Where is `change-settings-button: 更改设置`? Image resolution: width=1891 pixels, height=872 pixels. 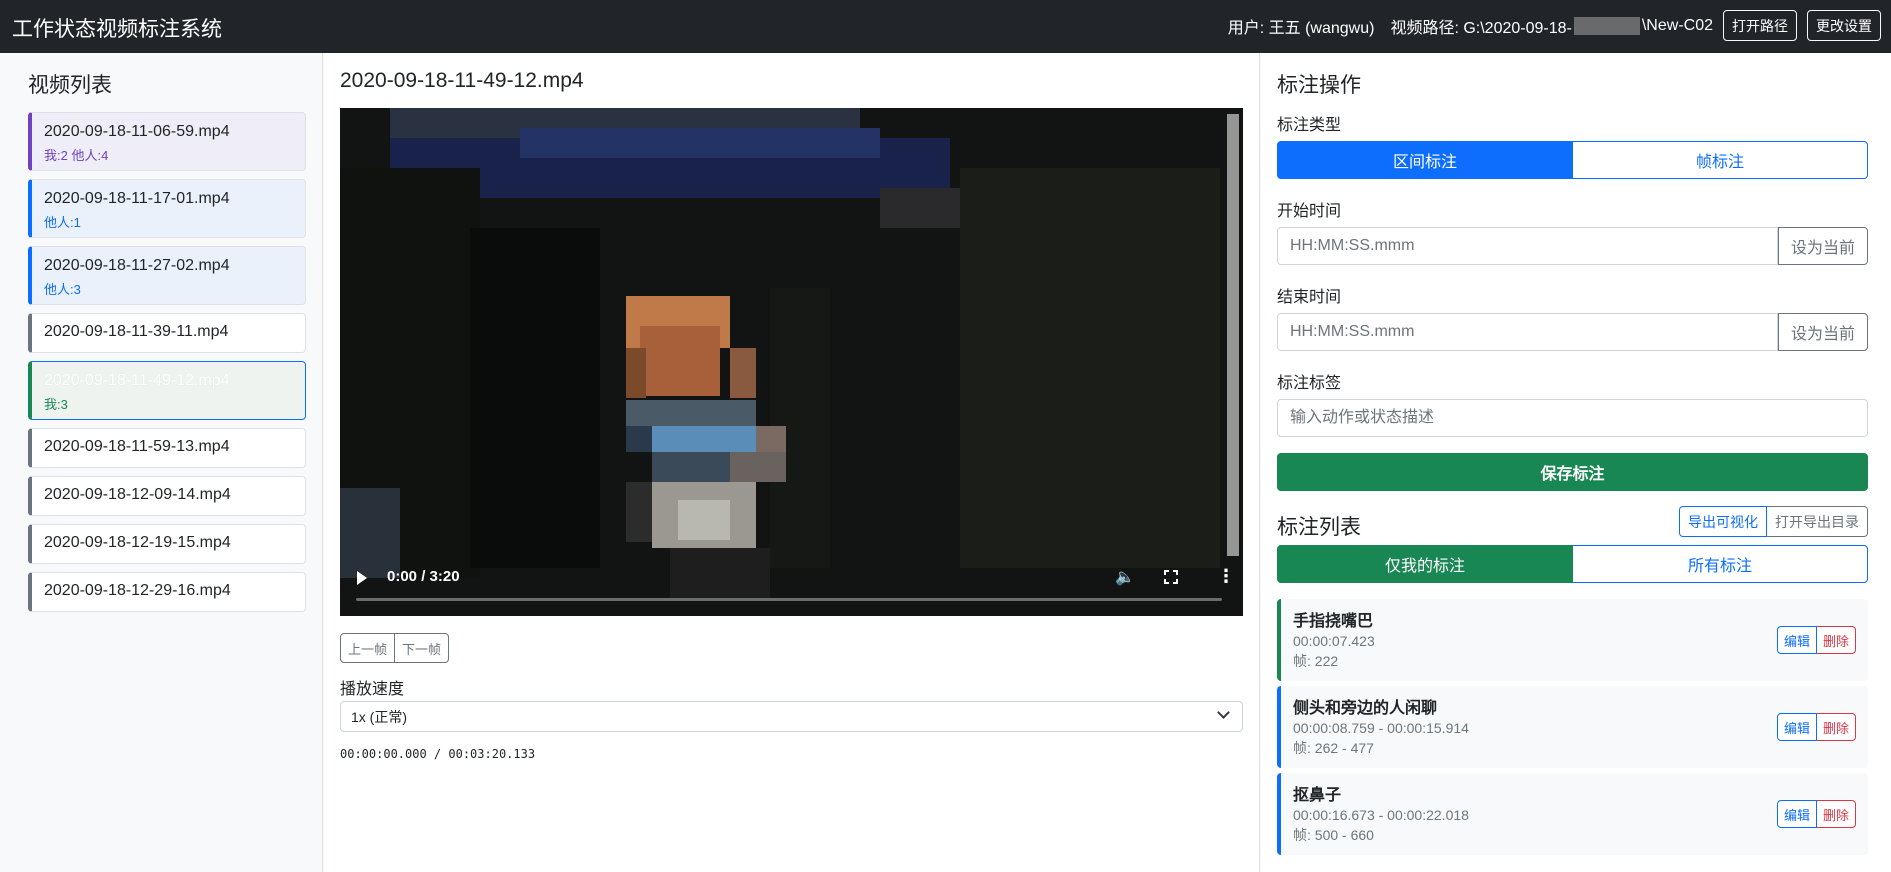 change-settings-button: 更改设置 is located at coordinates (1844, 25).